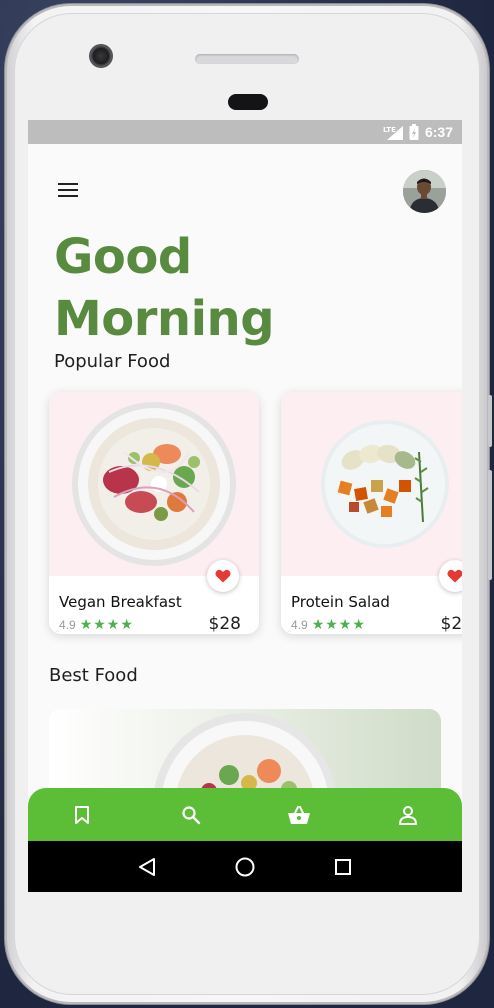 The height and width of the screenshot is (1008, 494). I want to click on volume-button, so click(490, 525).